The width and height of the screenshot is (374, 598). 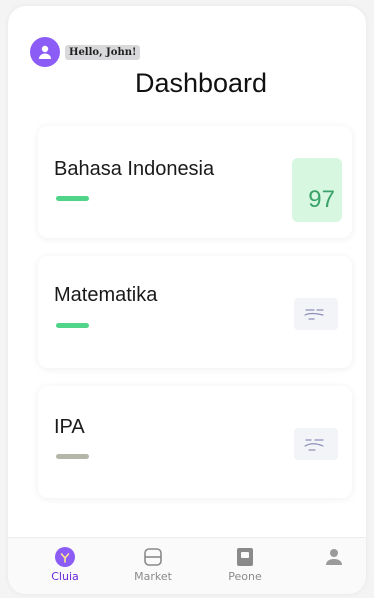 I want to click on subject-name: Matematika, so click(x=106, y=295).